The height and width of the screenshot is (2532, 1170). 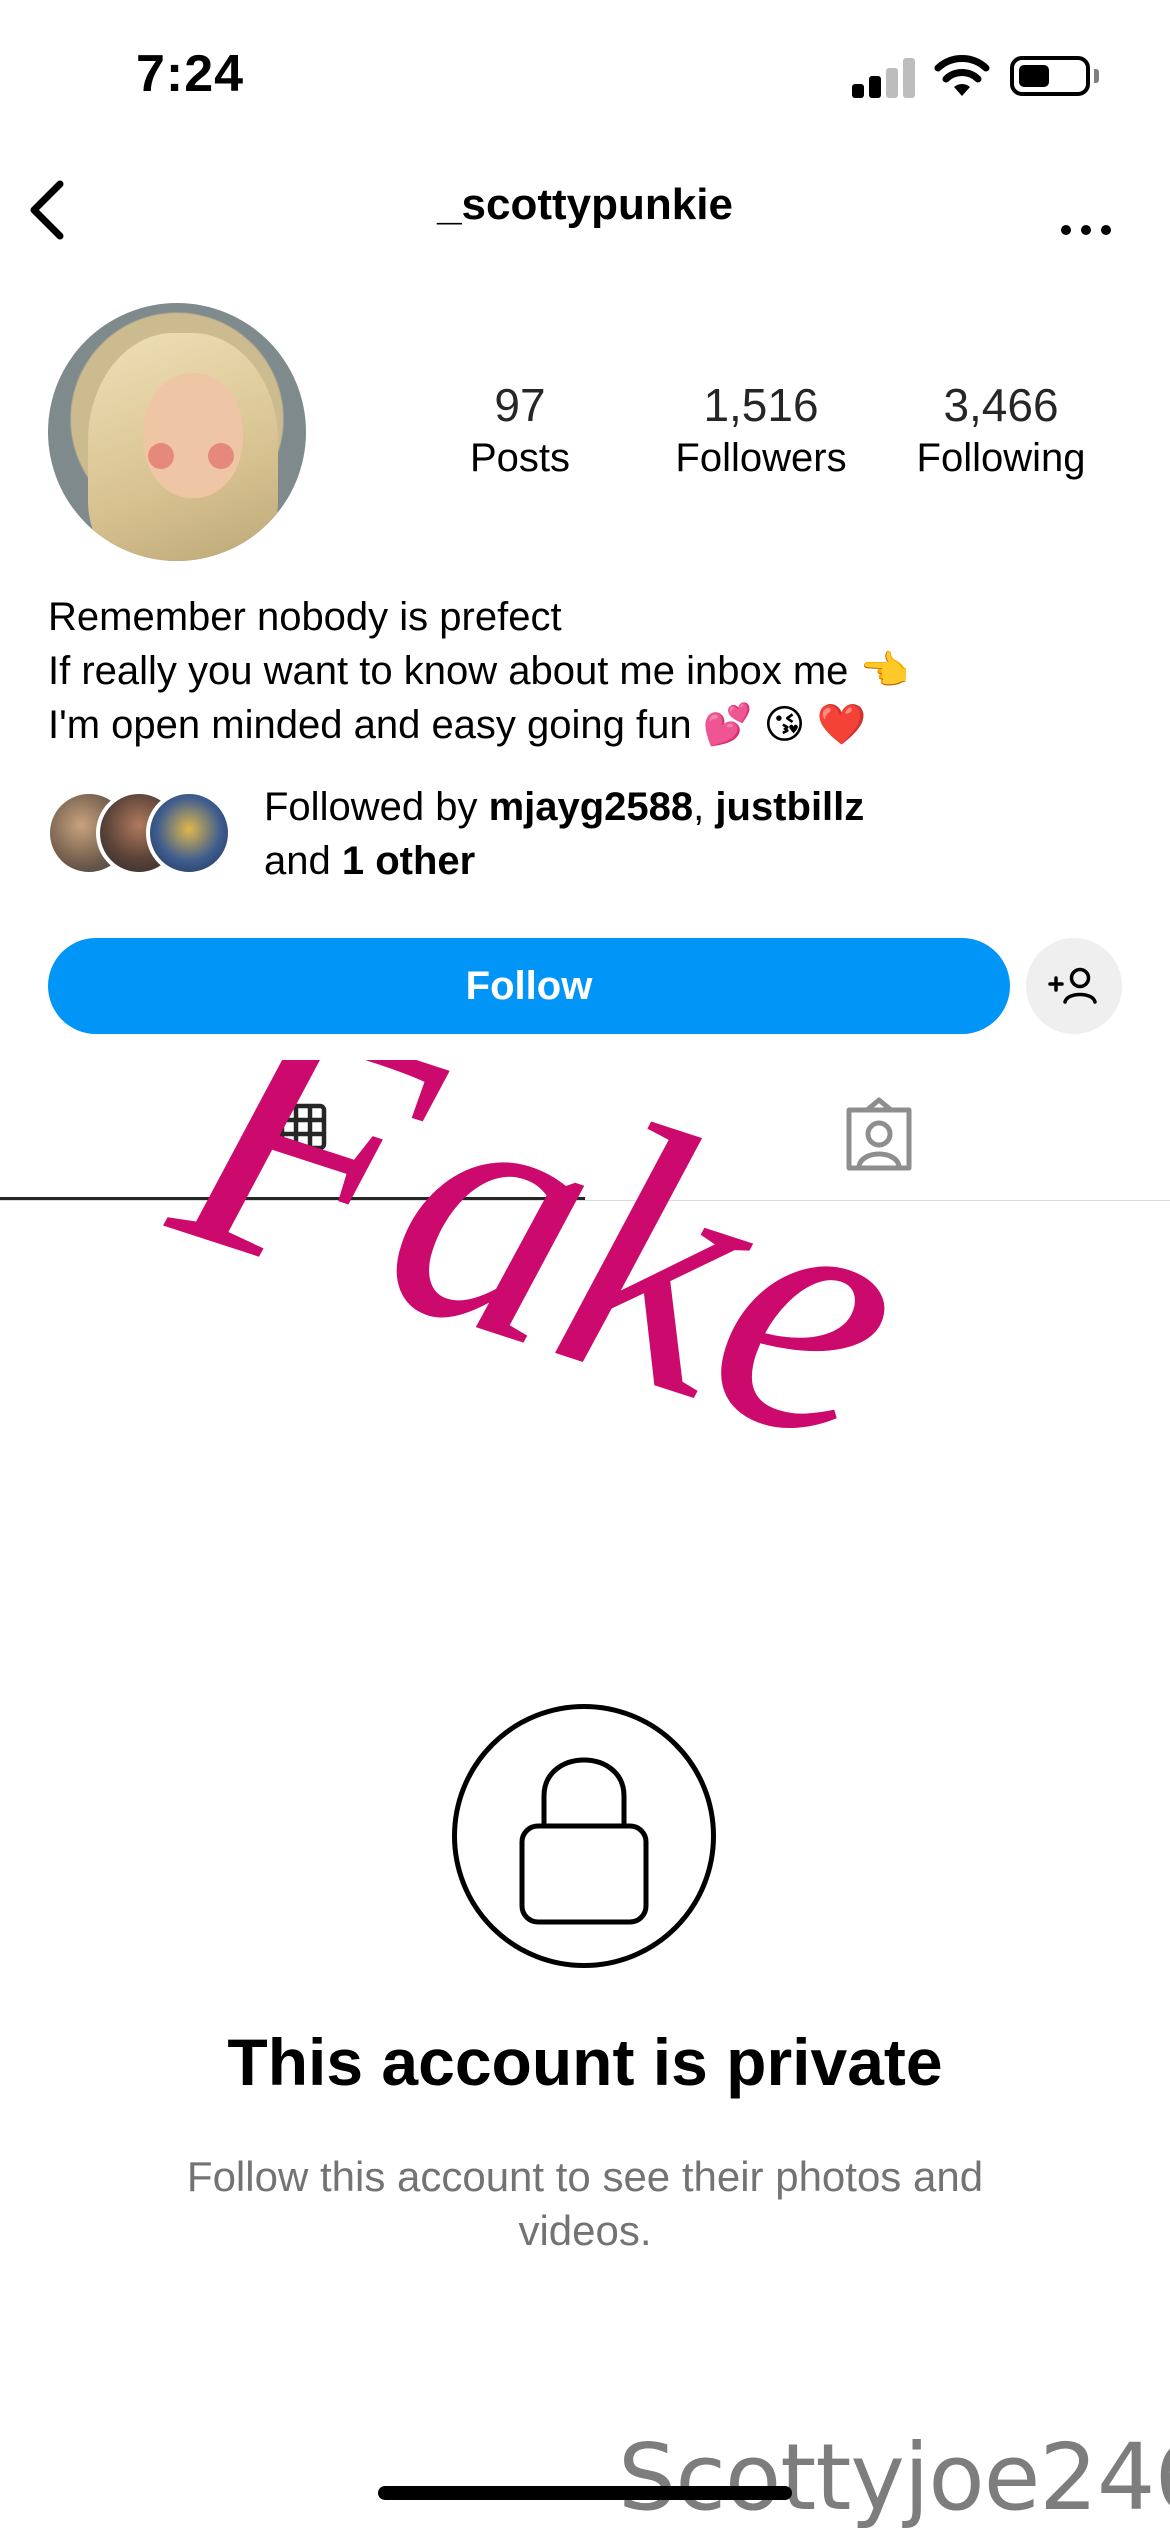 I want to click on following-stat: 3,466 Following, so click(x=1001, y=431).